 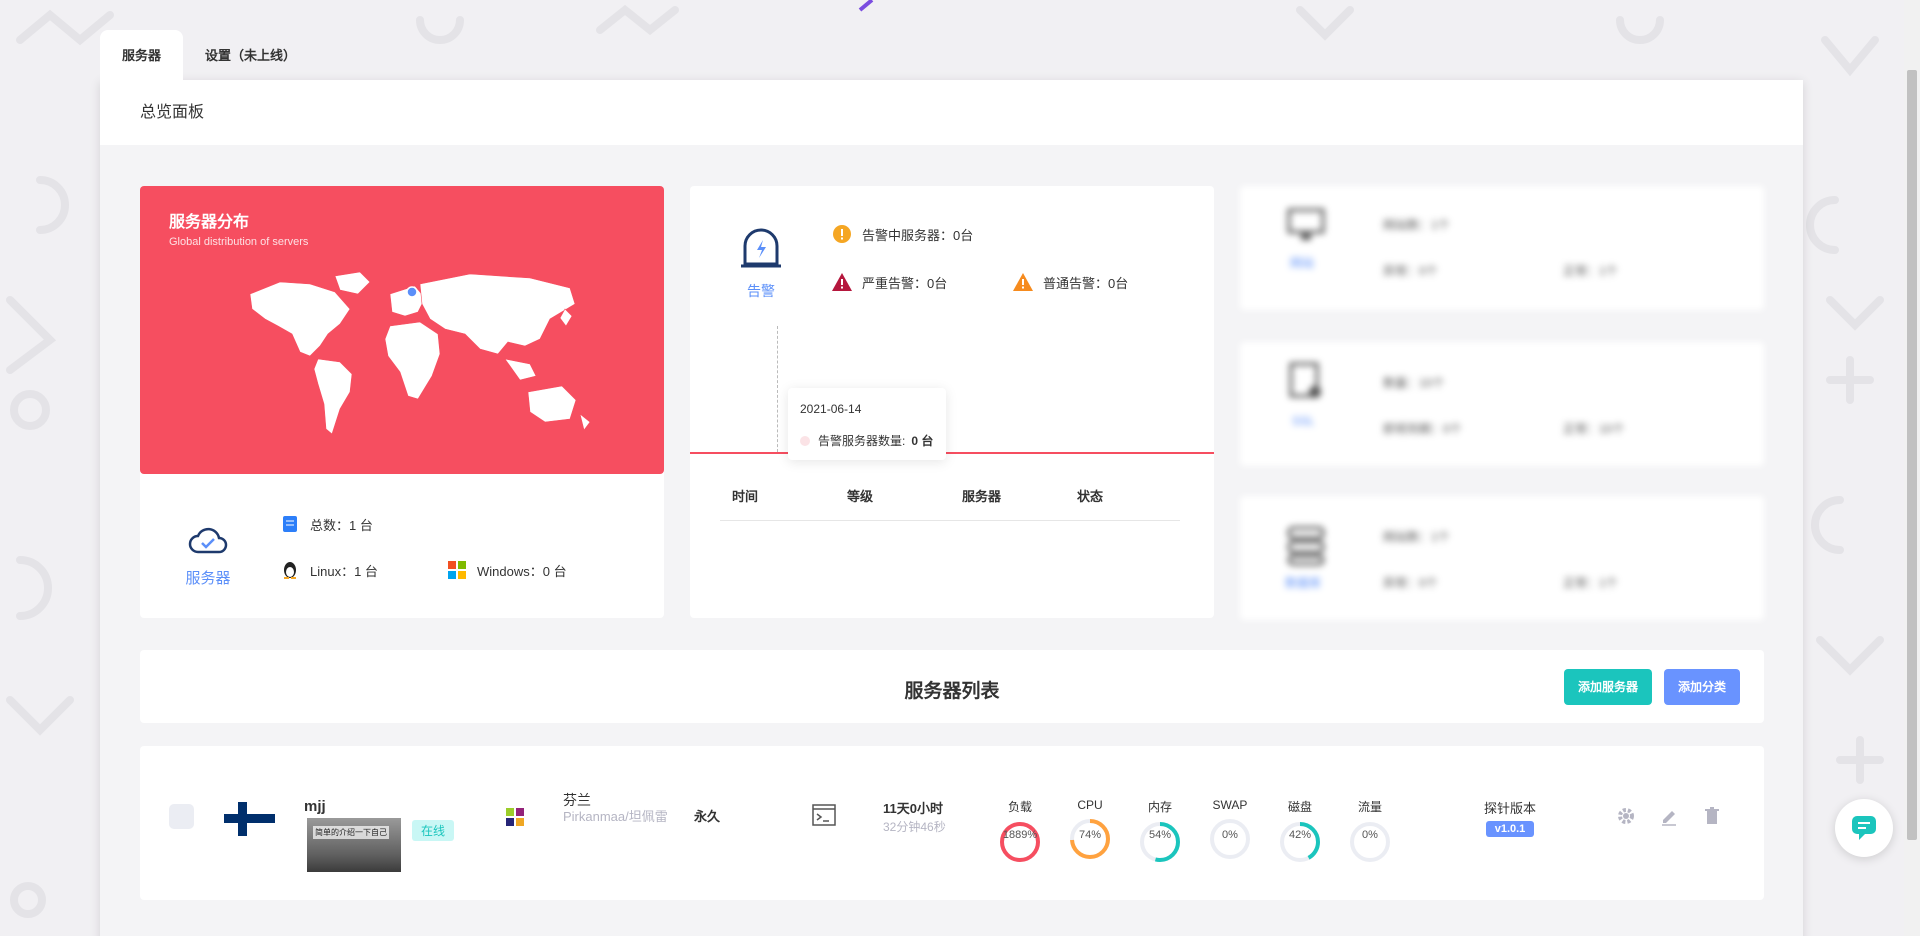 I want to click on gauge-5: 流量 0%, so click(x=1370, y=831).